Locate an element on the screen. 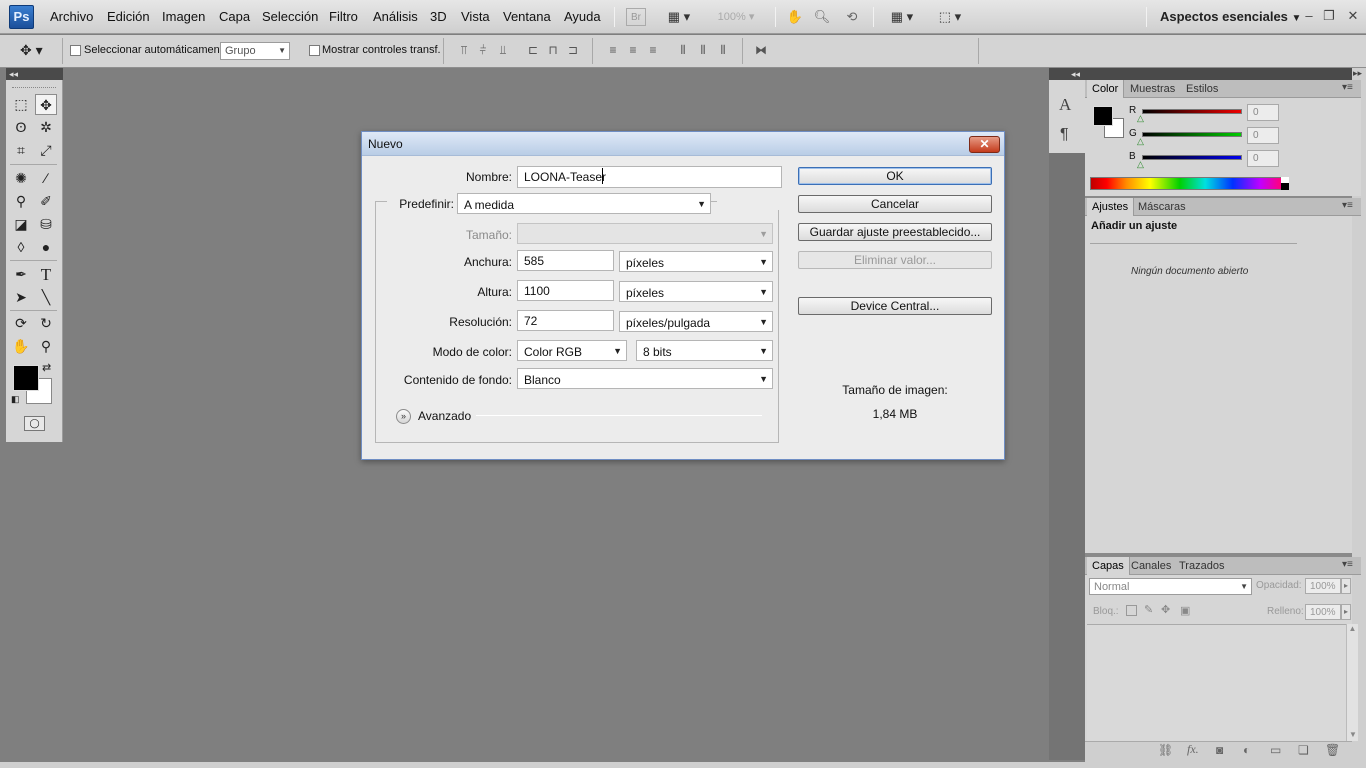 The height and width of the screenshot is (768, 1366). toolbox-collapse-icon: ◂◂ is located at coordinates (34, 74).